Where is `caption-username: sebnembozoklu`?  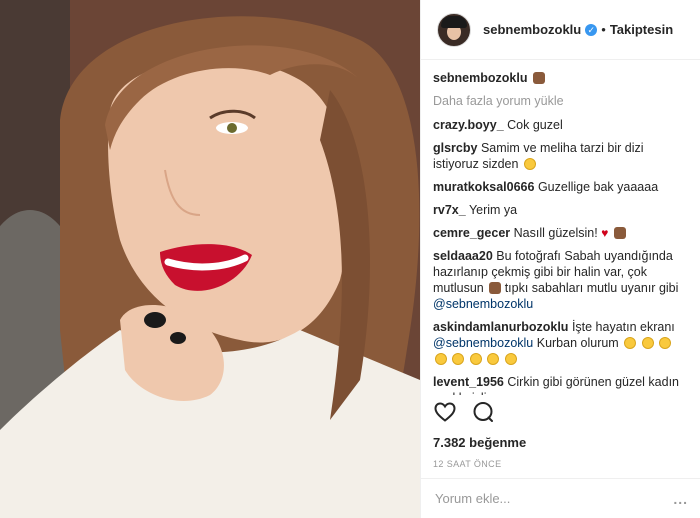
caption-username: sebnembozoklu is located at coordinates (480, 78).